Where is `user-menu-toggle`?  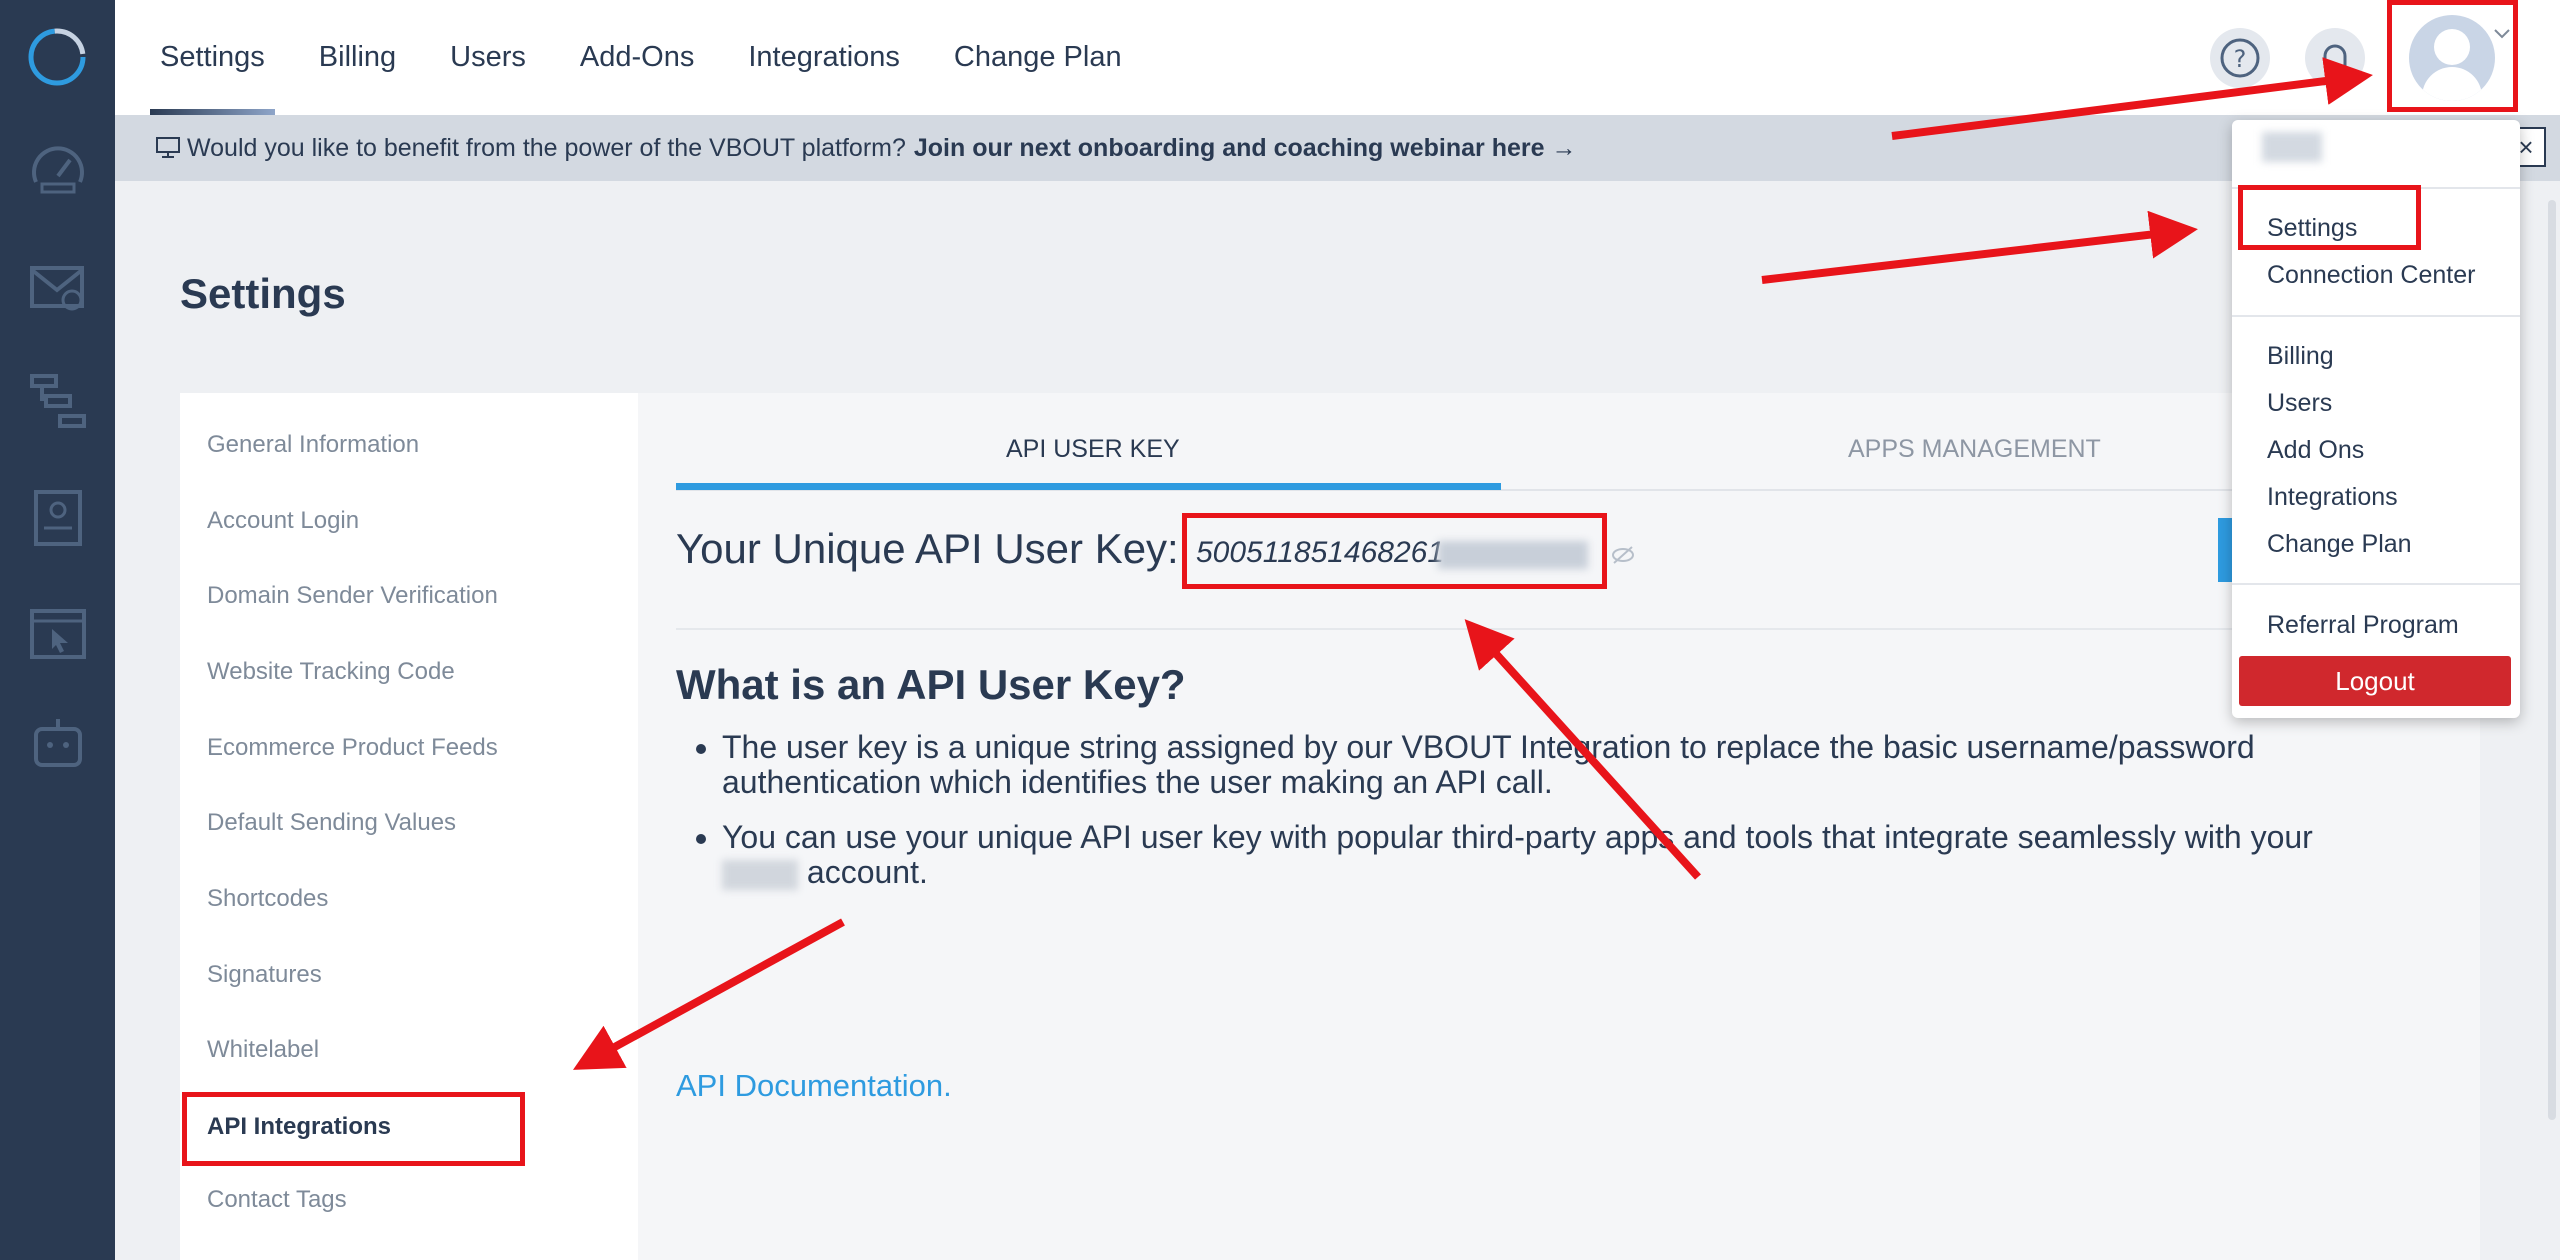 user-menu-toggle is located at coordinates (2452, 56).